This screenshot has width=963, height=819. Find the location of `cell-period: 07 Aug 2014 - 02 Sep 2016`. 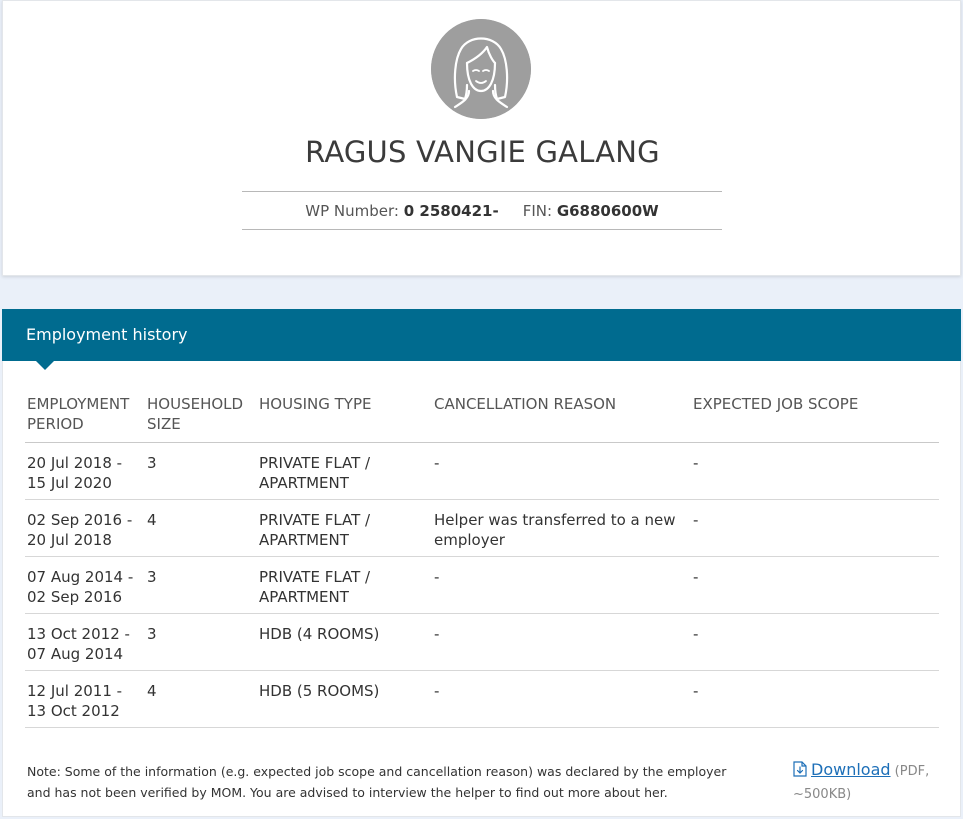

cell-period: 07 Aug 2014 - 02 Sep 2016 is located at coordinates (85, 585).